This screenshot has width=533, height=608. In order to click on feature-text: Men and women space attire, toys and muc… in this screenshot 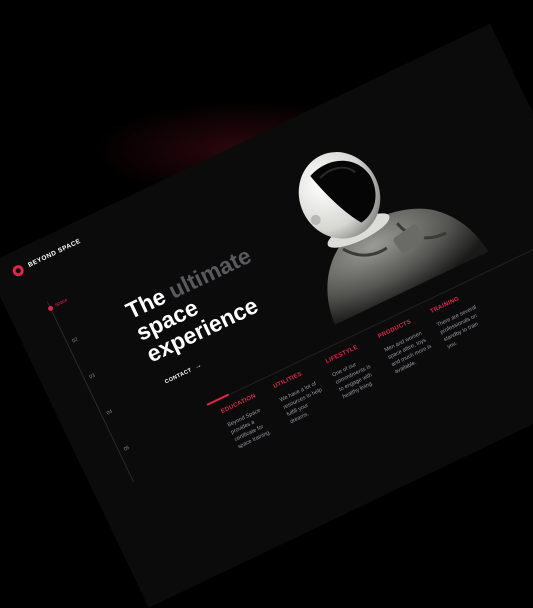, I will do `click(408, 353)`.